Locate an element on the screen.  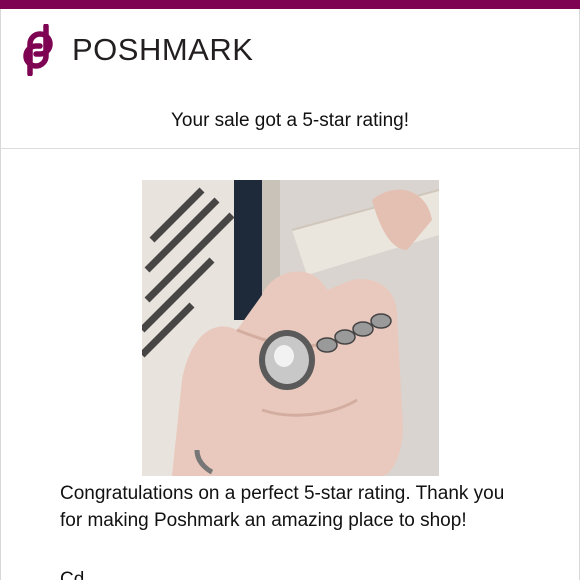
brand-top-bar is located at coordinates (290, 4).